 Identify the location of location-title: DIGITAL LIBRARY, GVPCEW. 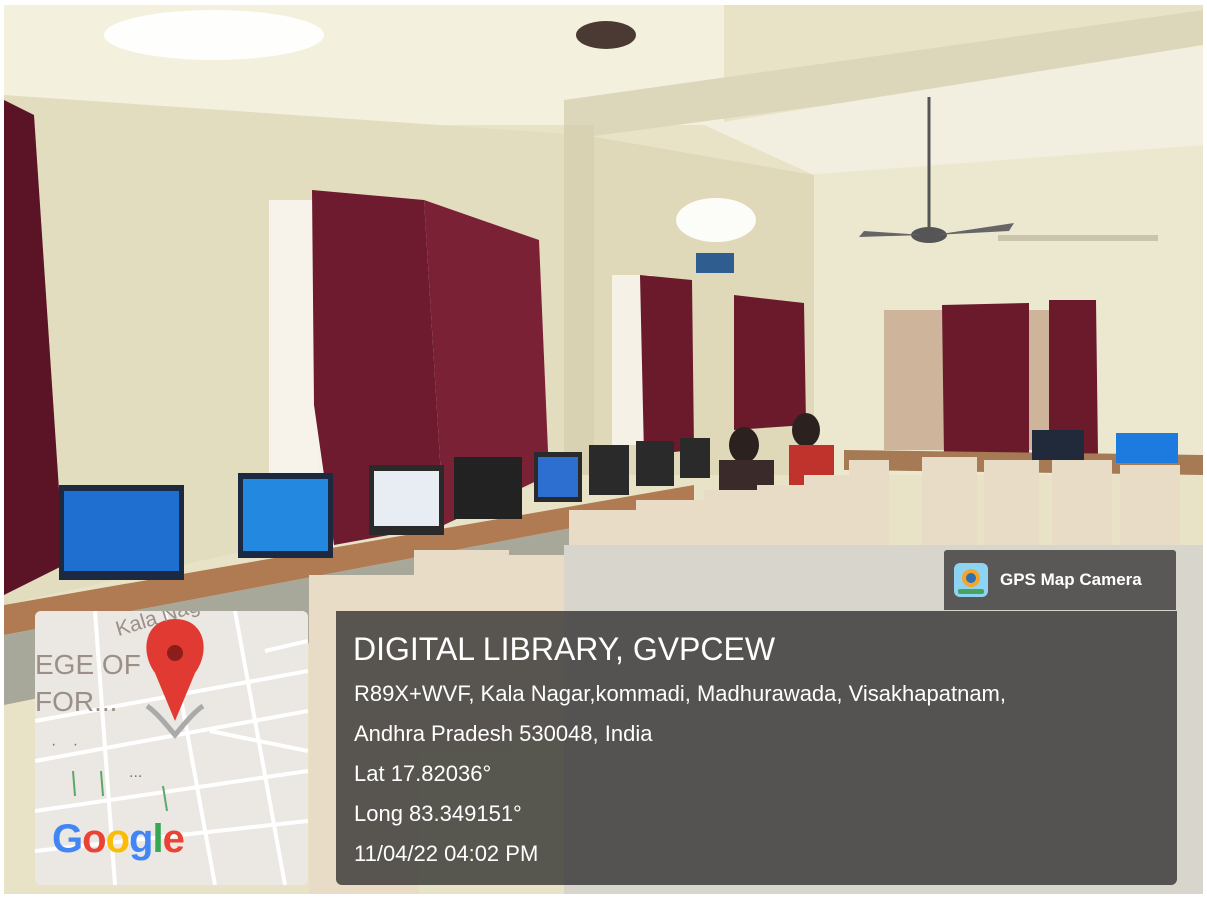
(564, 649).